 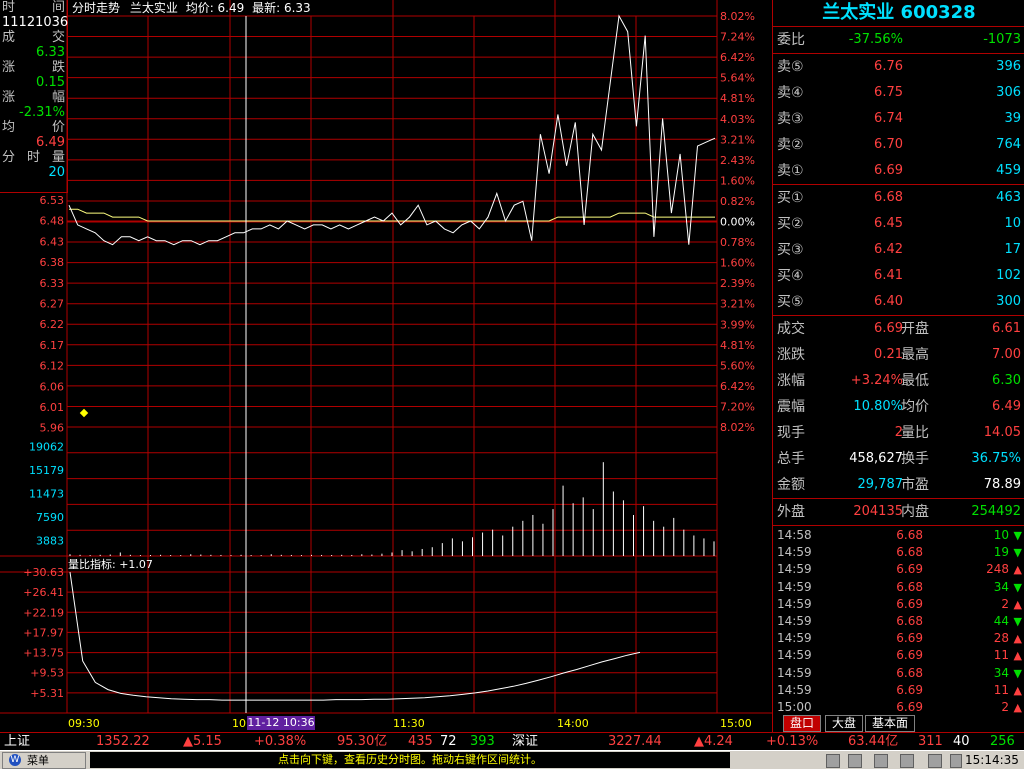 What do you see at coordinates (737, 98) in the screenshot?
I see `pct-tick-label: 4.81%` at bounding box center [737, 98].